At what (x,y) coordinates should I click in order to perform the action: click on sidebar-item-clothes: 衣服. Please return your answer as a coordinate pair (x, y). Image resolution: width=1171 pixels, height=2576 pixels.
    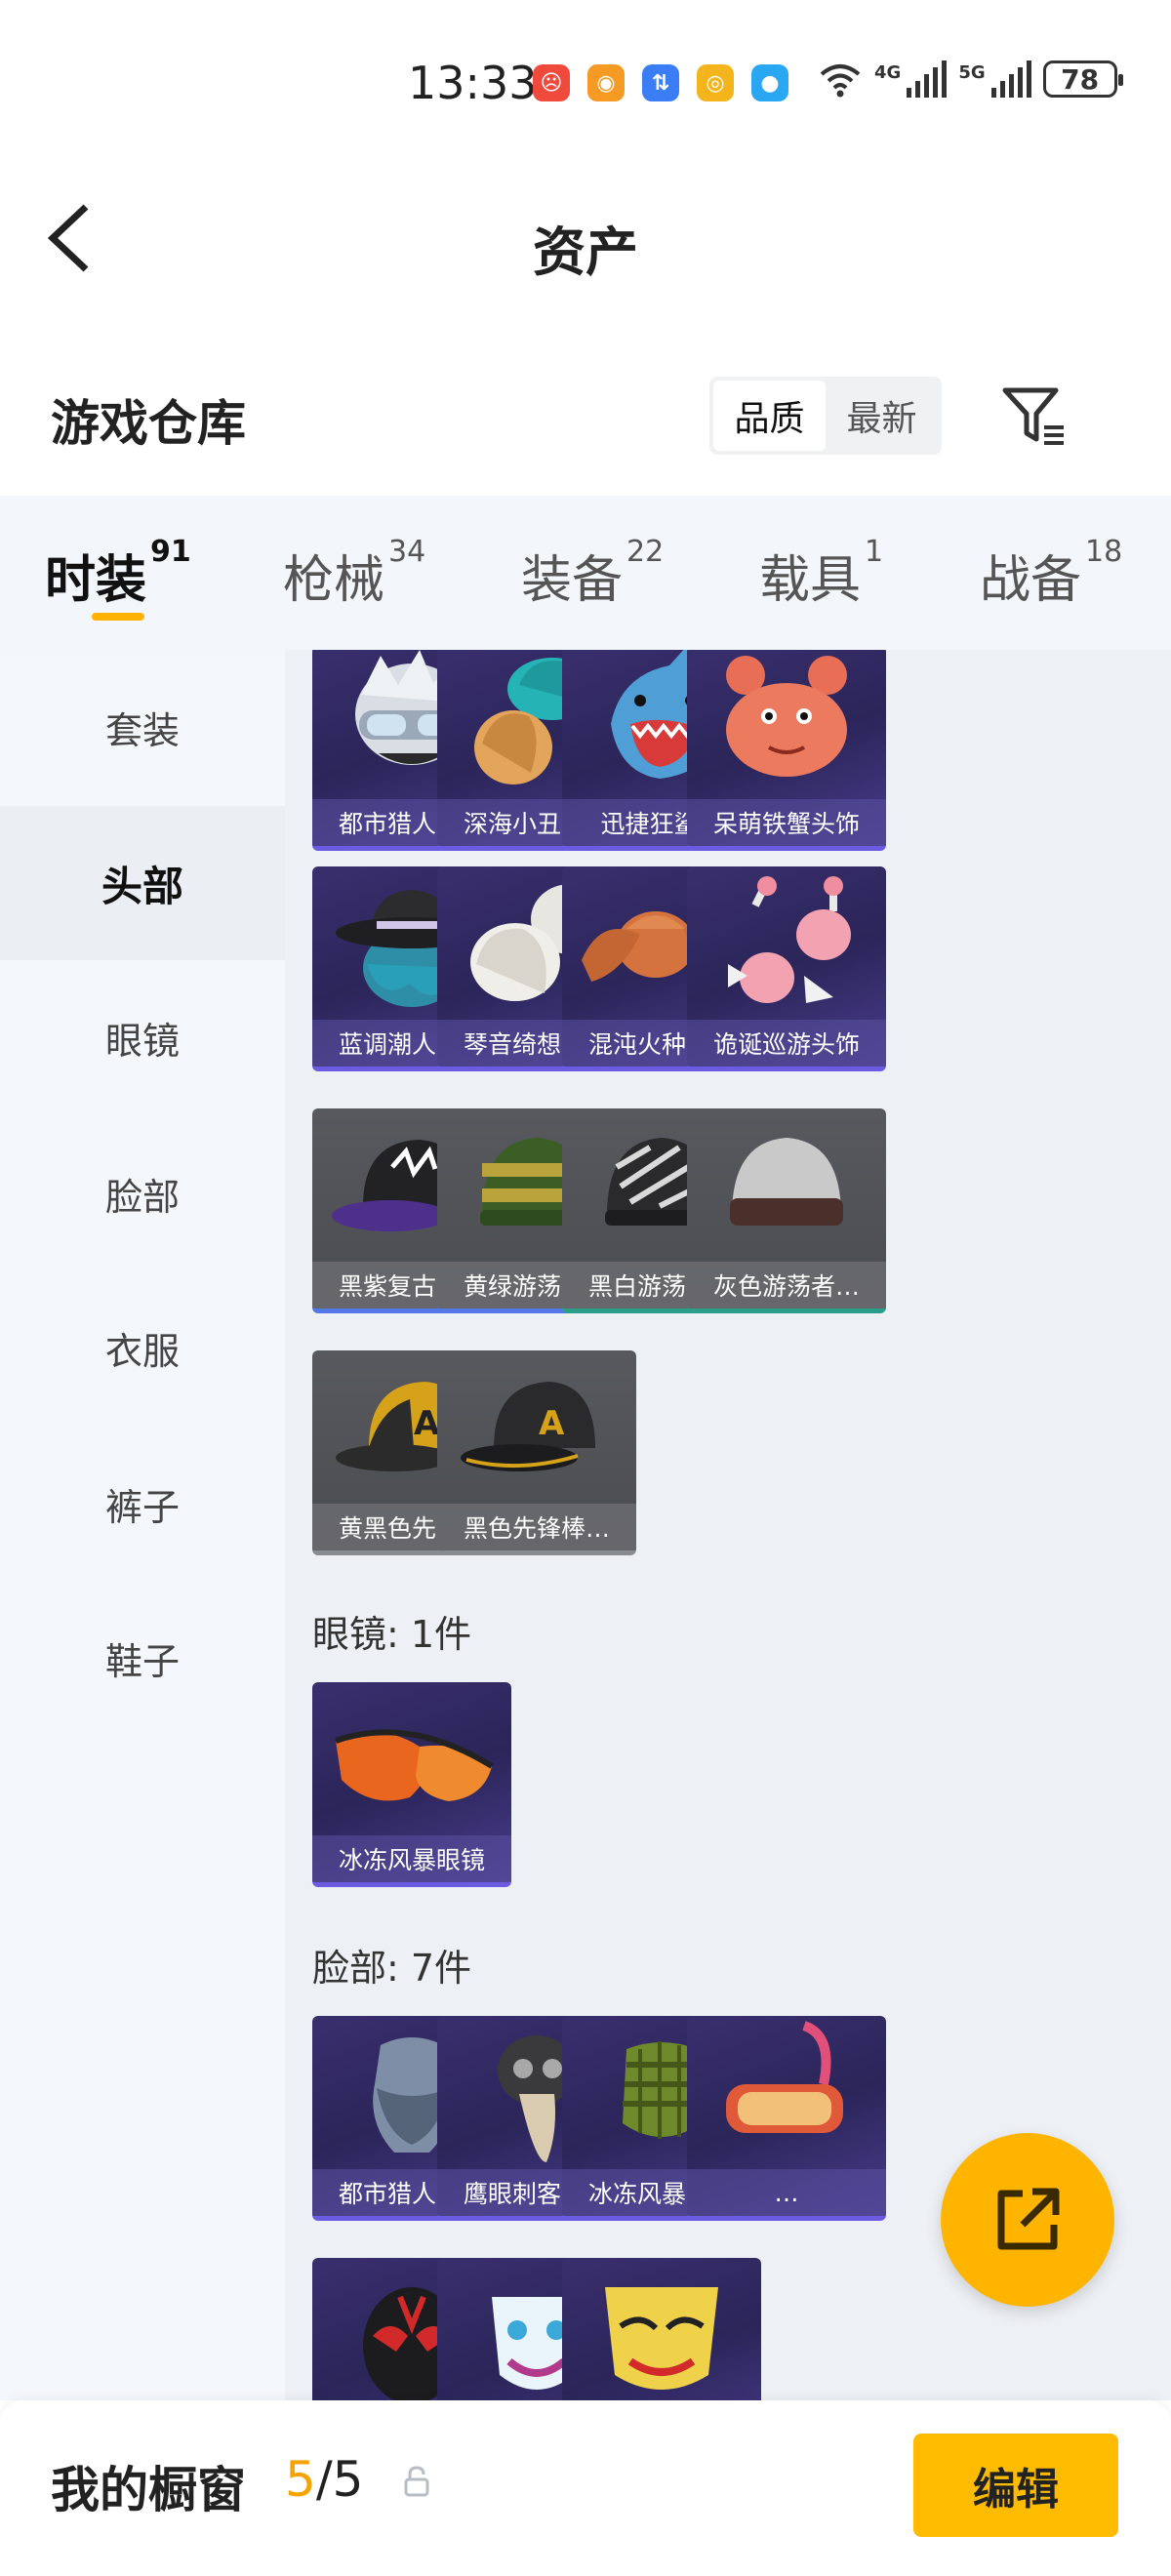
    Looking at the image, I should click on (142, 1347).